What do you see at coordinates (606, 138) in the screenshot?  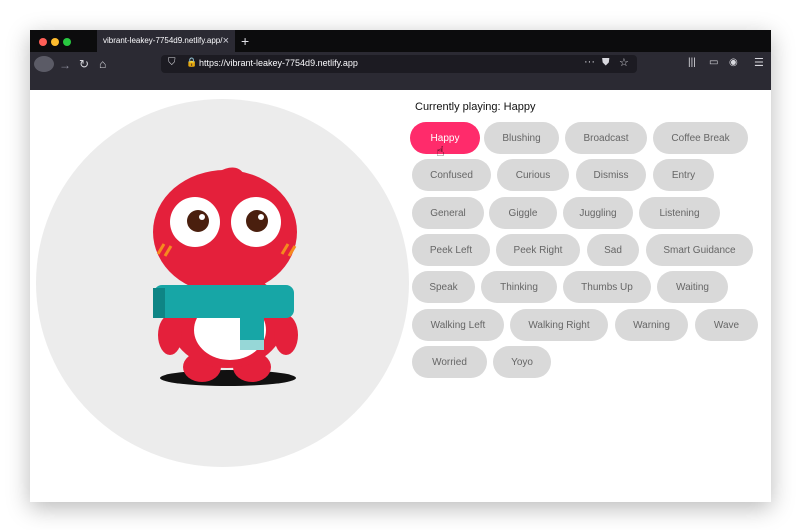 I see `anim-button-broadcast: Broadcast` at bounding box center [606, 138].